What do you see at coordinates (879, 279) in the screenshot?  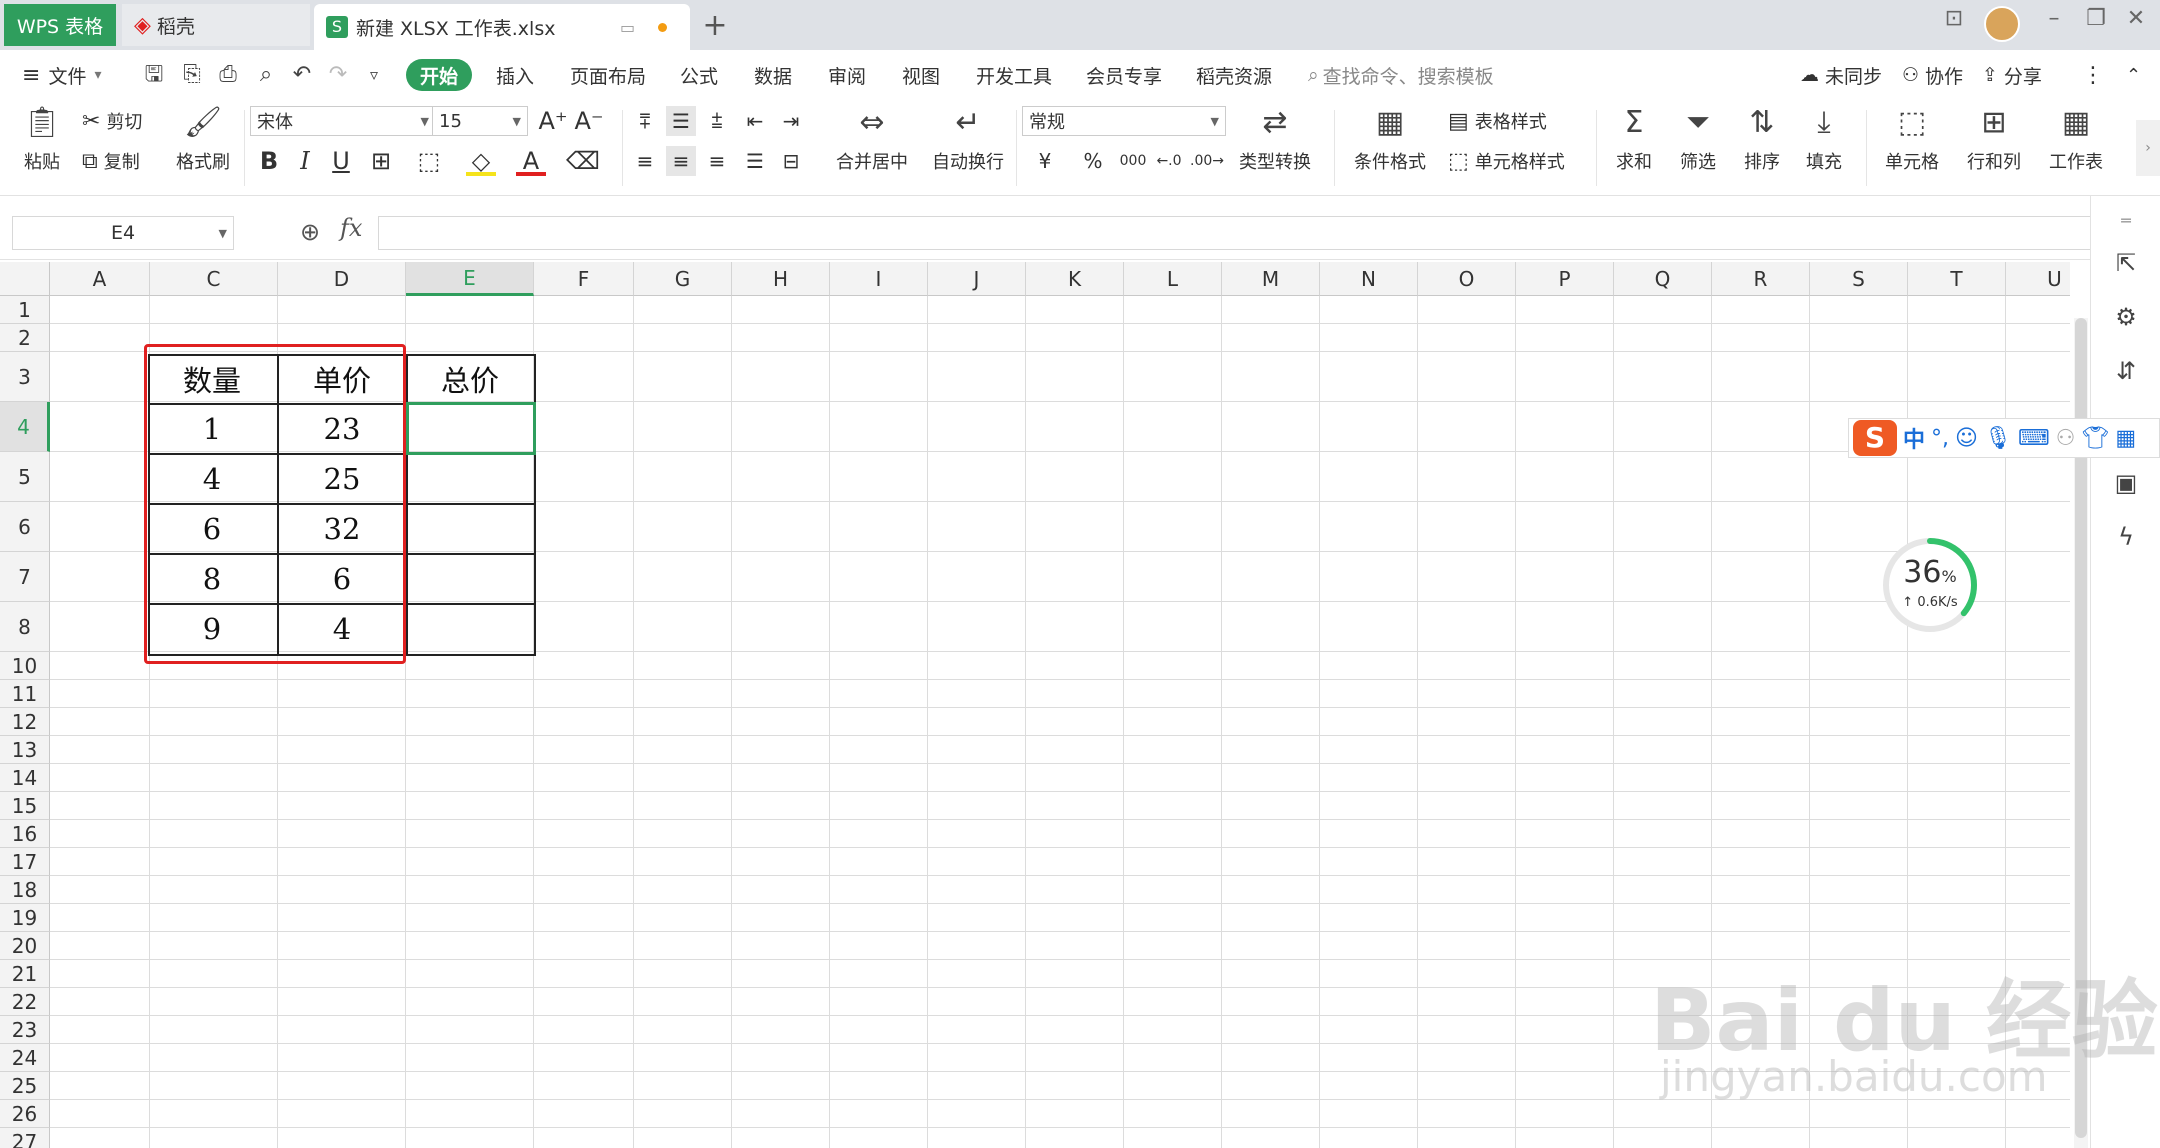 I see `column-header-i: I` at bounding box center [879, 279].